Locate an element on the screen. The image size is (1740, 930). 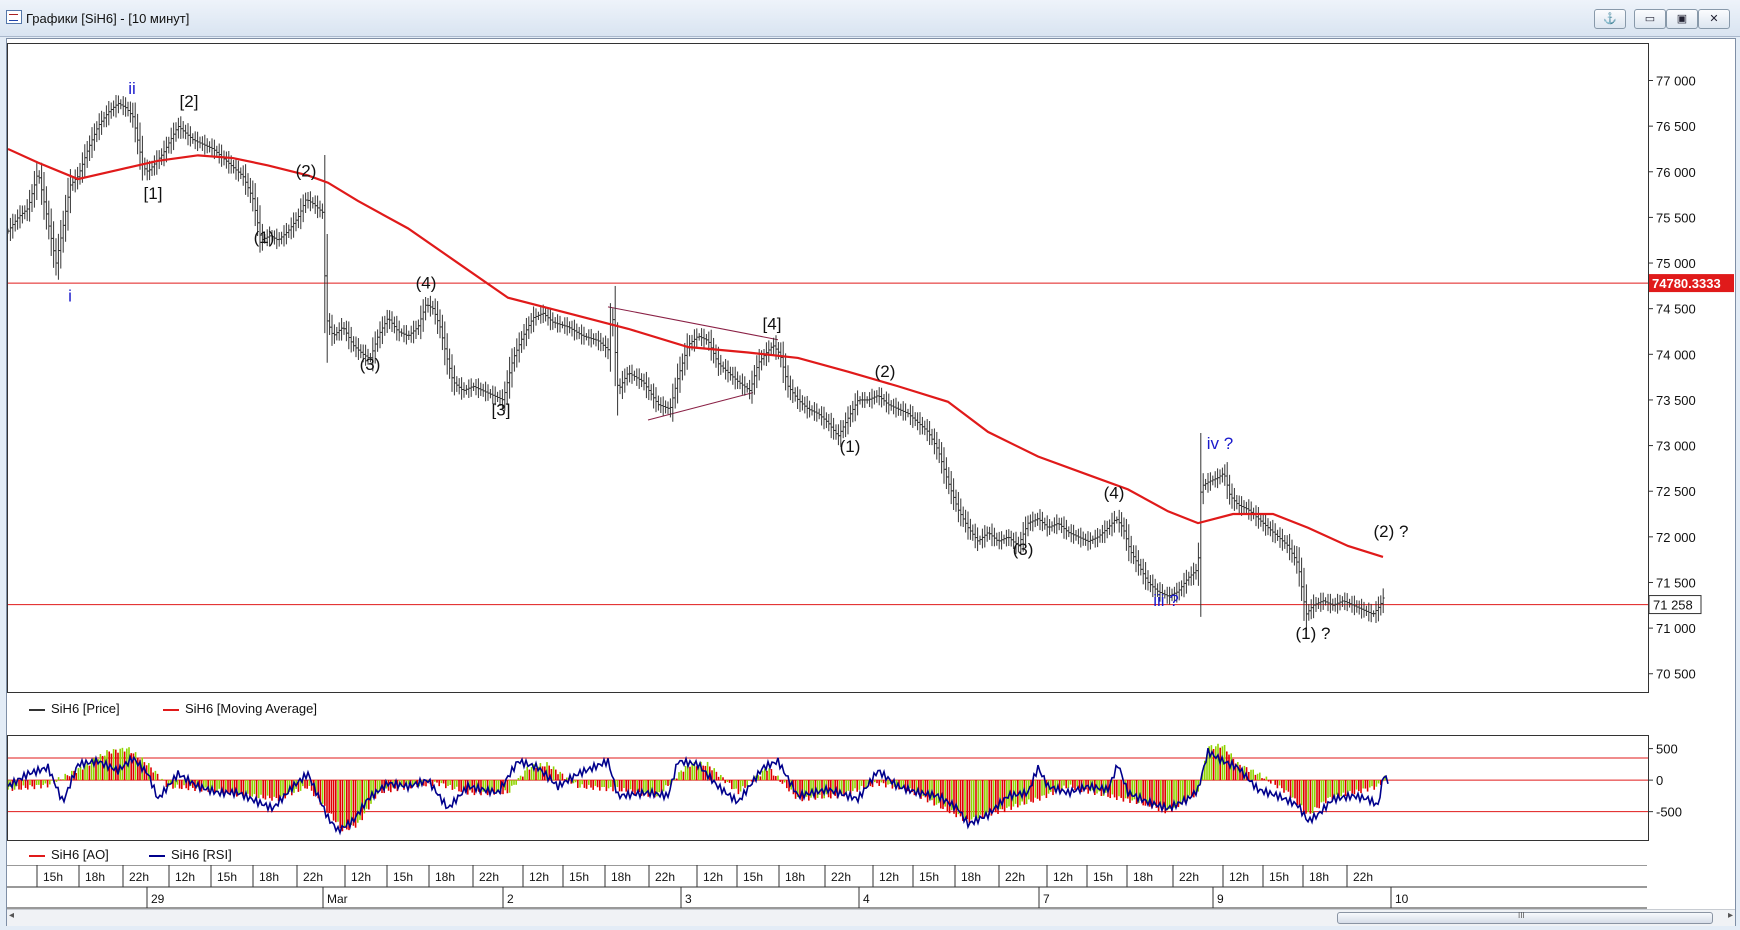
price-tick-label: 73 000 is located at coordinates (1676, 446).